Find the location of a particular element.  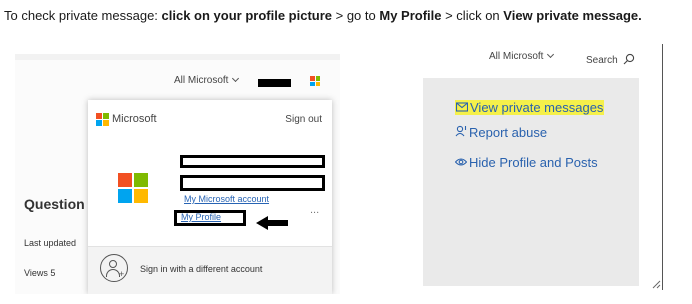

instruction-step-my-profile: My Profile is located at coordinates (410, 15).